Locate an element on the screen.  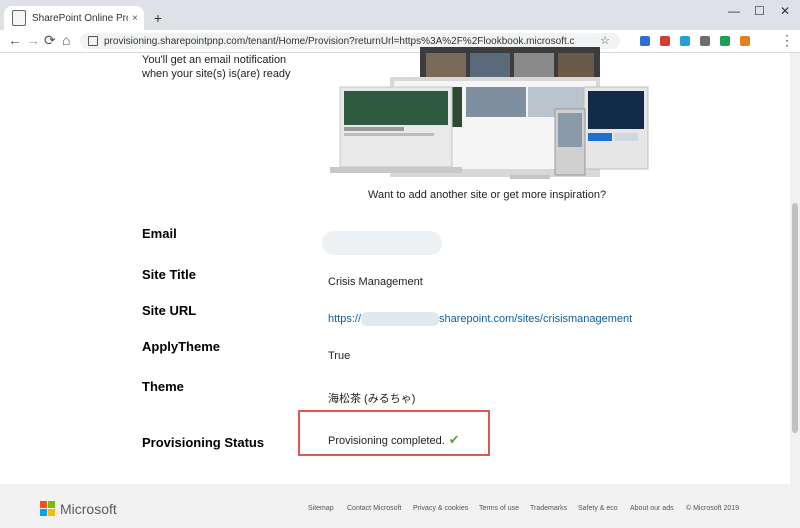
theme-value: 海松茶 (みるちゃ) is located at coordinates (372, 399).